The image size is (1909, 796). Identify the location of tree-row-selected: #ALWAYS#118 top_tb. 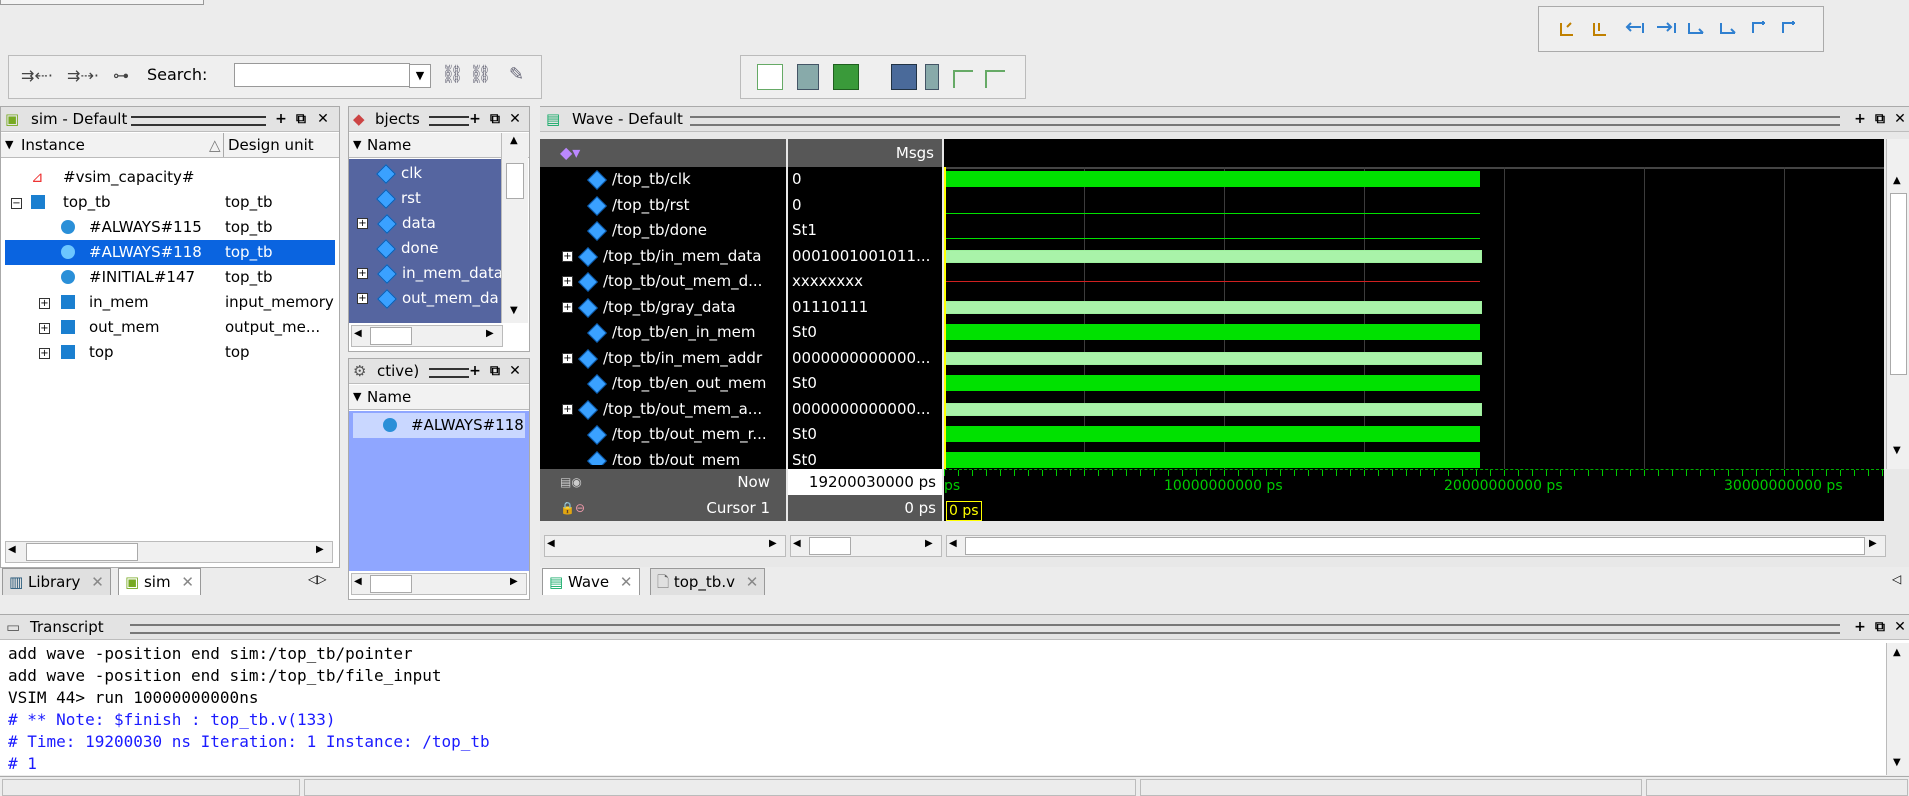
(170, 252).